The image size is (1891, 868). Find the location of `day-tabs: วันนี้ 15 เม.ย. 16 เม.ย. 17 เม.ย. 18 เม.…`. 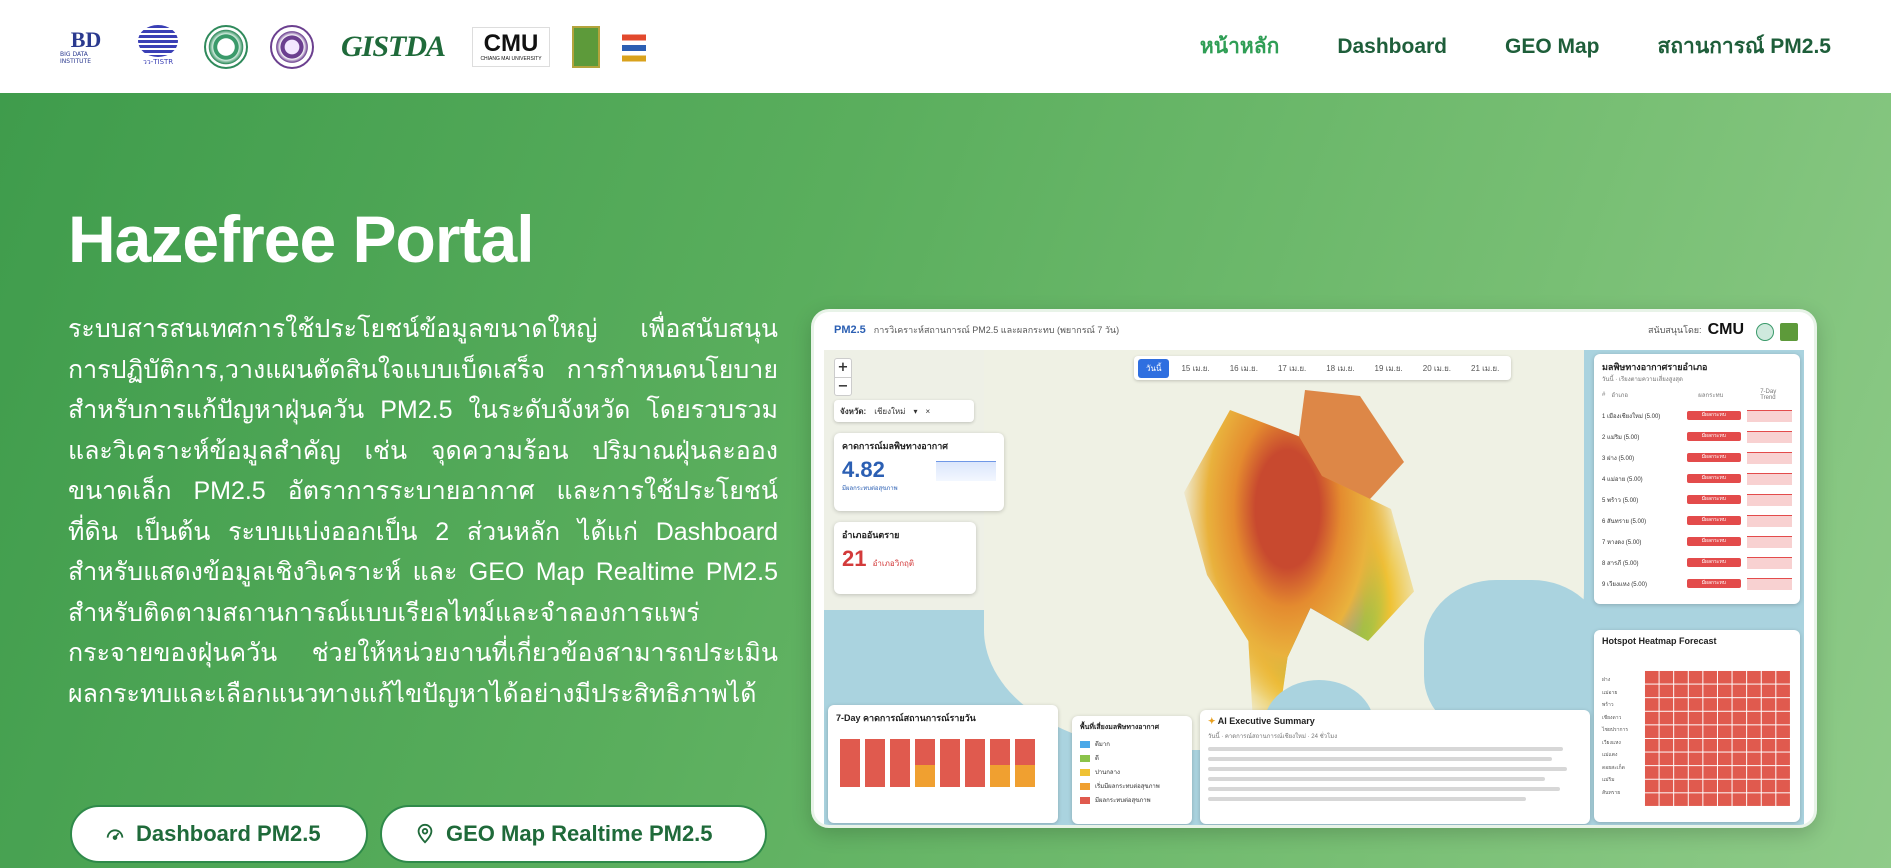

day-tabs: วันนี้ 15 เม.ย. 16 เม.ย. 17 เม.ย. 18 เม.… is located at coordinates (1323, 368).